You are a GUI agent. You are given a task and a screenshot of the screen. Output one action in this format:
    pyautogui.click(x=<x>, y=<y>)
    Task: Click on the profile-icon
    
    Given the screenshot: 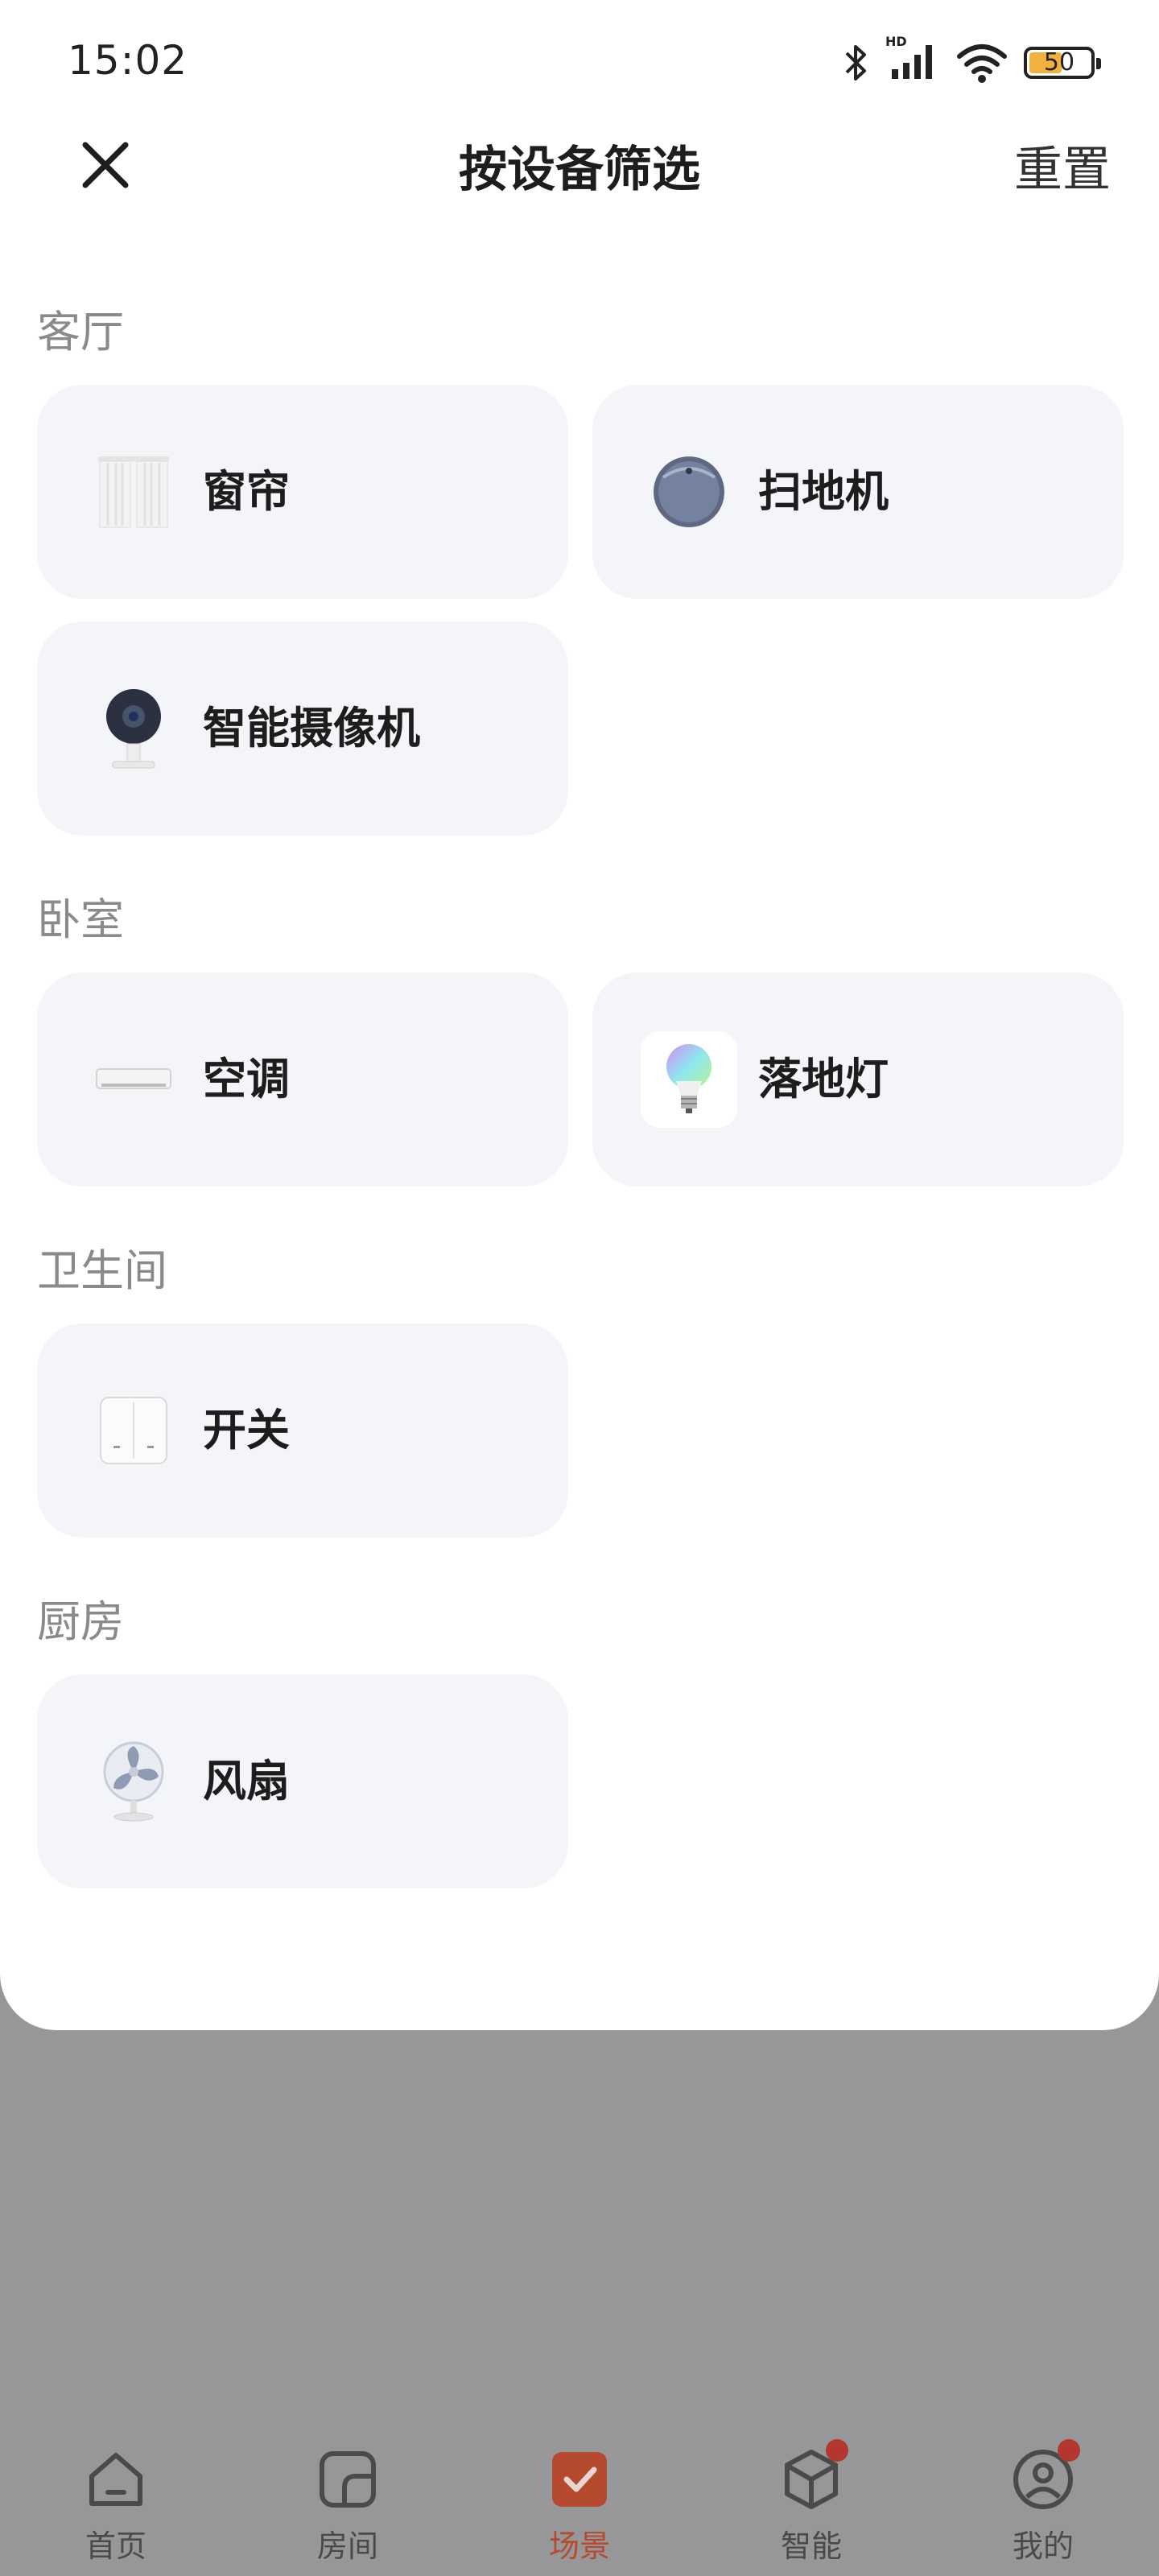 What is the action you would take?
    pyautogui.click(x=1045, y=2475)
    